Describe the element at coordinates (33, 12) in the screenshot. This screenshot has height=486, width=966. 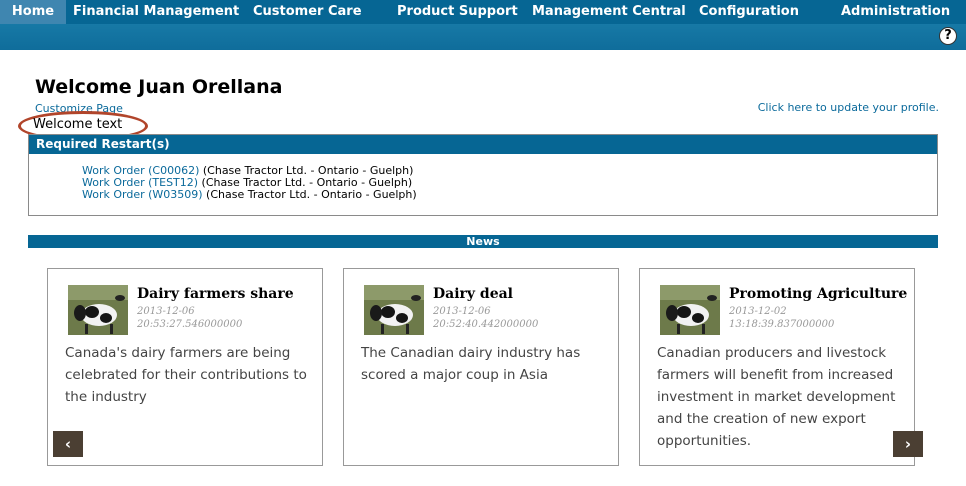
I see `nav-home: Home` at that location.